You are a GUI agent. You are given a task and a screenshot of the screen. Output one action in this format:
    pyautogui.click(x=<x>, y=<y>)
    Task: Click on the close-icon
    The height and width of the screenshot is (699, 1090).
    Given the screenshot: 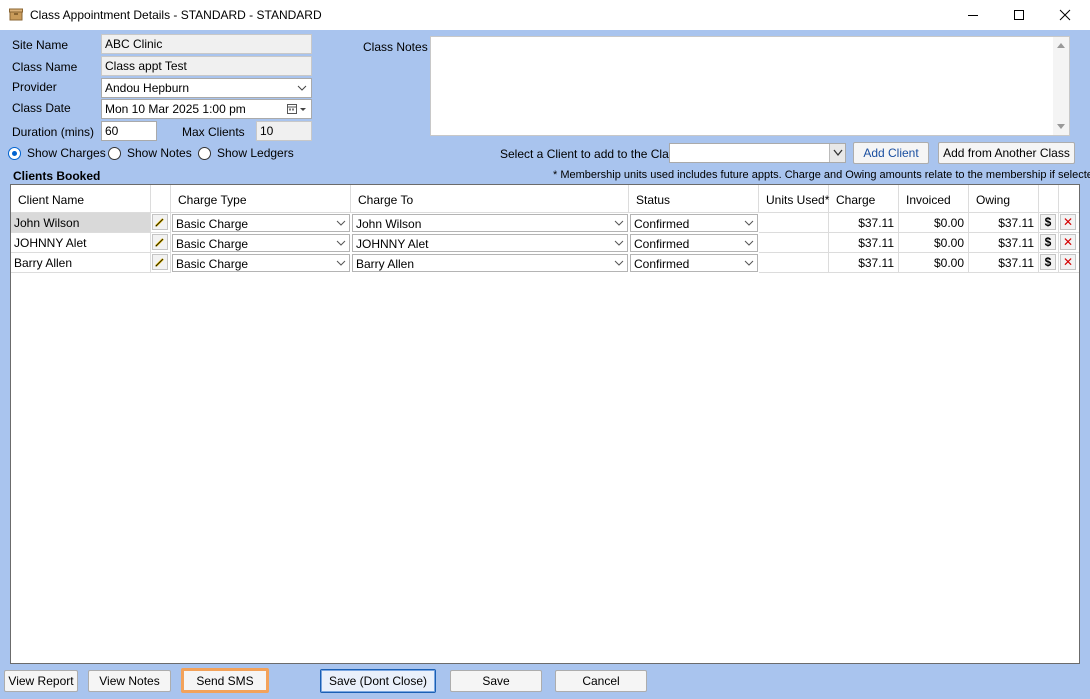 What is the action you would take?
    pyautogui.click(x=1065, y=15)
    